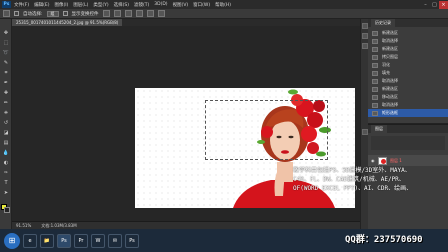 The width and height of the screenshot is (448, 252). What do you see at coordinates (6, 42) in the screenshot?
I see `marquee-tool-icon: ⬚` at bounding box center [6, 42].